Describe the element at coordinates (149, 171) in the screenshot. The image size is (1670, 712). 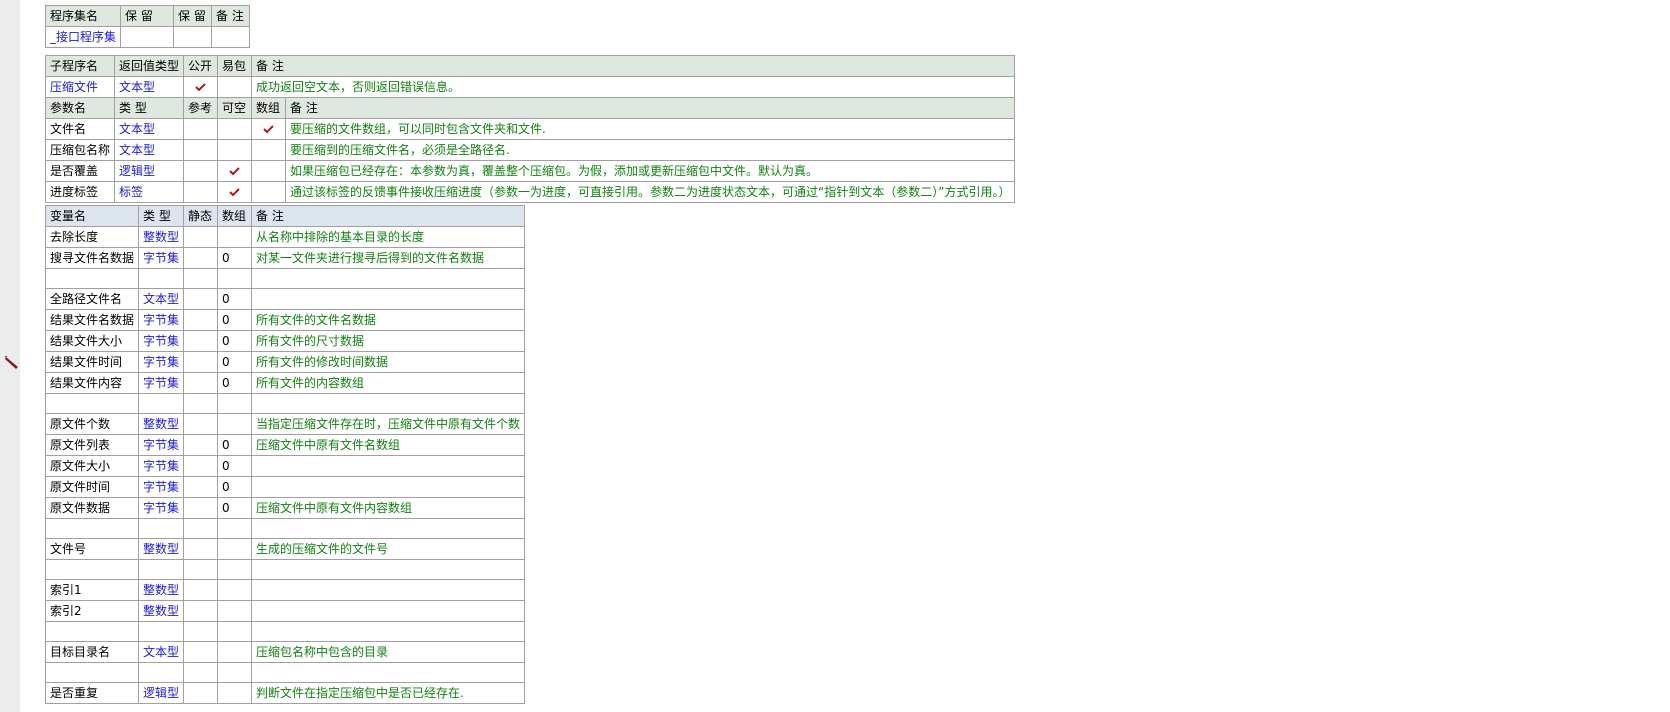
I see `param-type-cell: 逻辑型` at that location.